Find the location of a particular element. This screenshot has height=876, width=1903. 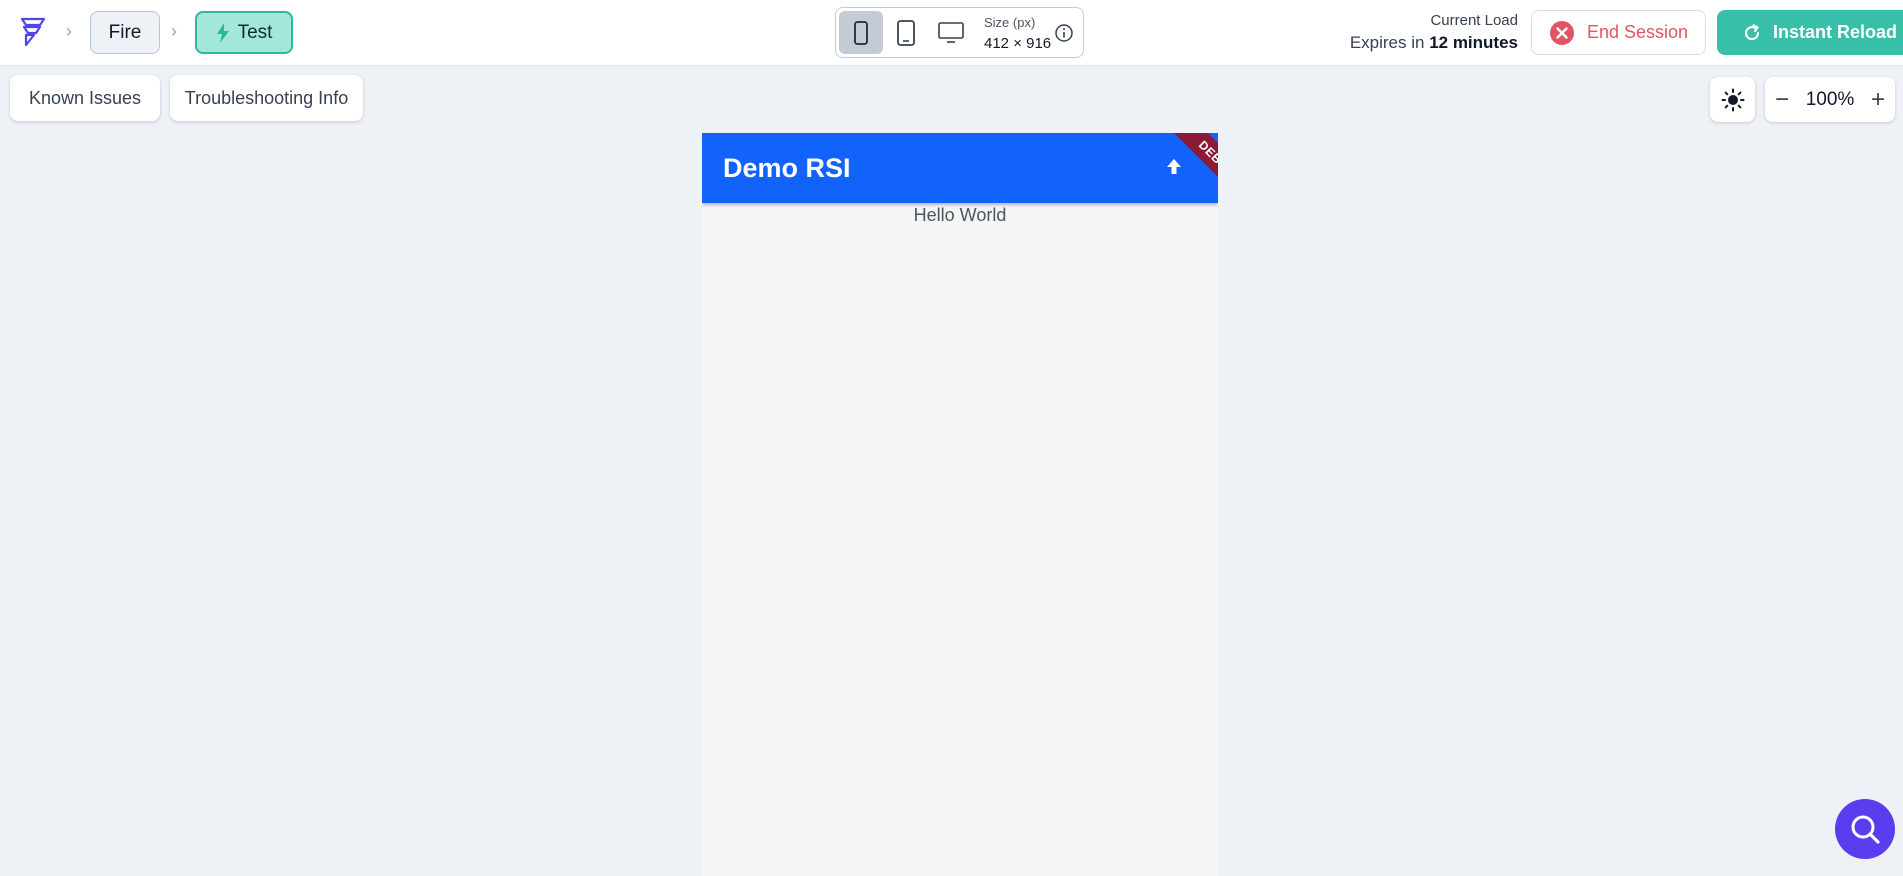

end-session-button: End Session is located at coordinates (1618, 32).